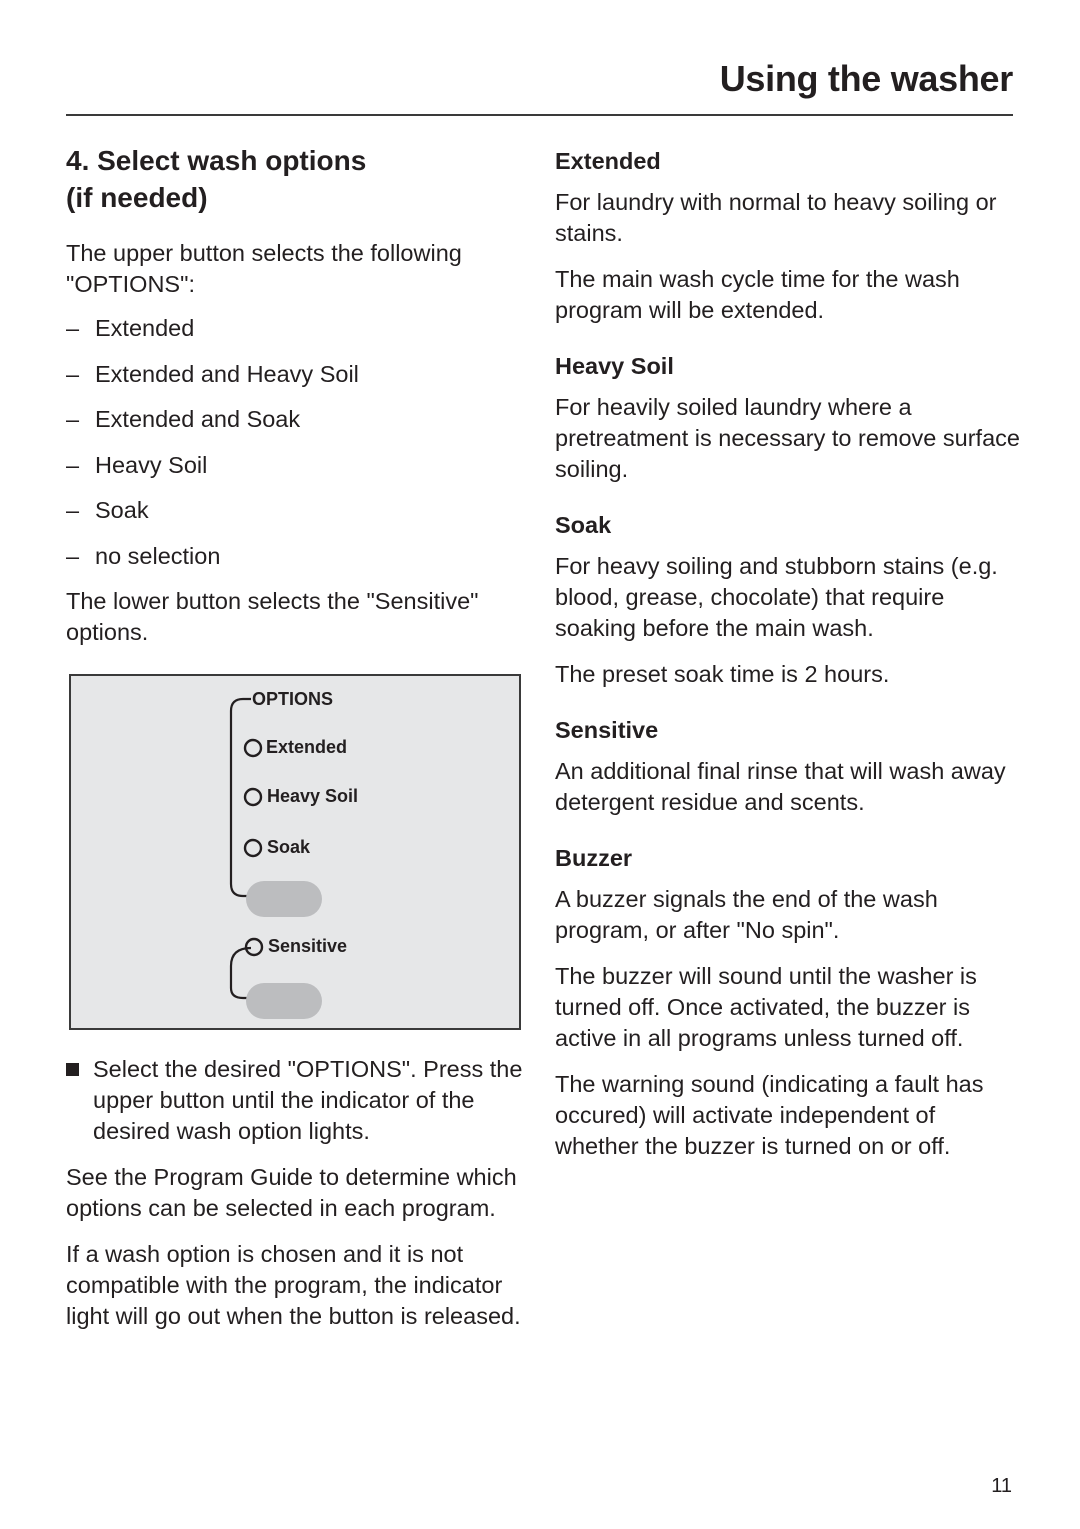 The width and height of the screenshot is (1080, 1529). Describe the element at coordinates (607, 730) in the screenshot. I see `sensitive-heading: Sensitive` at that location.